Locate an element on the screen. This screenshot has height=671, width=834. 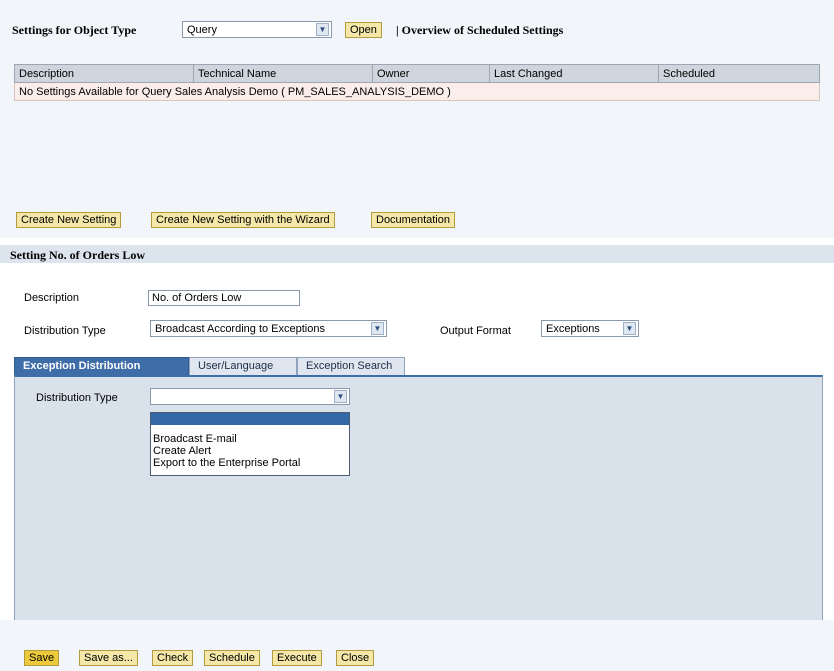
column-header-scheduled: Scheduled is located at coordinates (739, 73).